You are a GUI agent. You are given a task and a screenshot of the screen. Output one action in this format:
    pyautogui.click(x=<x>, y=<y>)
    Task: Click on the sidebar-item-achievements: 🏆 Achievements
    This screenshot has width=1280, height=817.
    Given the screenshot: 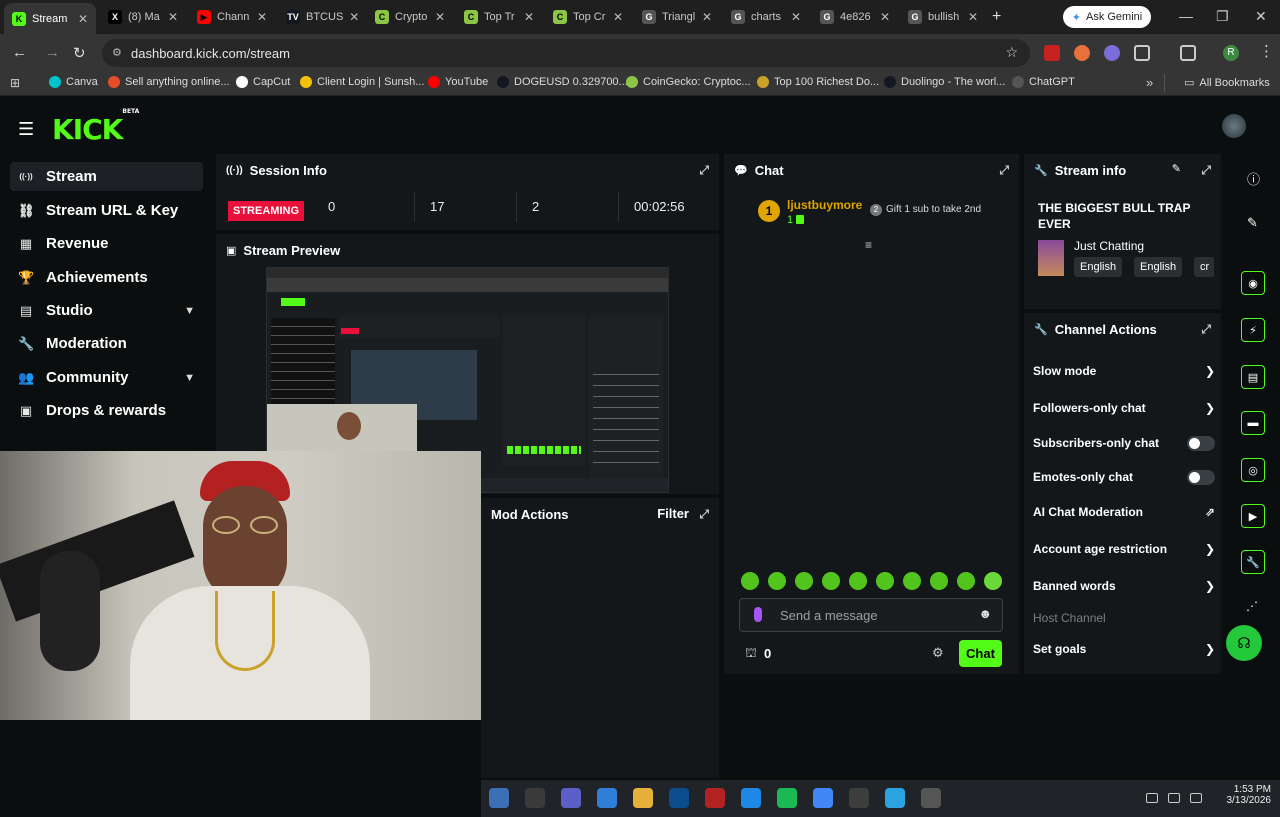 What is the action you would take?
    pyautogui.click(x=106, y=277)
    